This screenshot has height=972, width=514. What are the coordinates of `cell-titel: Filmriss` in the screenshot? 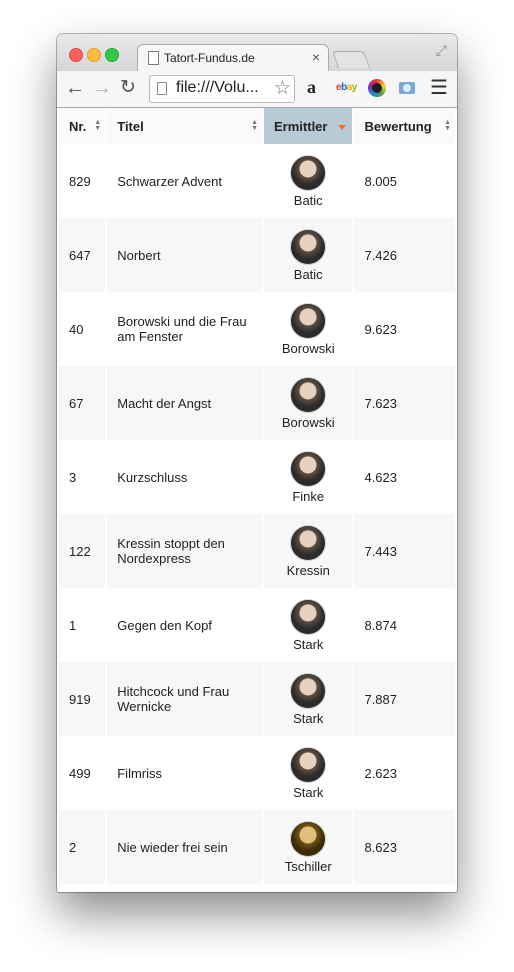 It's located at (185, 773).